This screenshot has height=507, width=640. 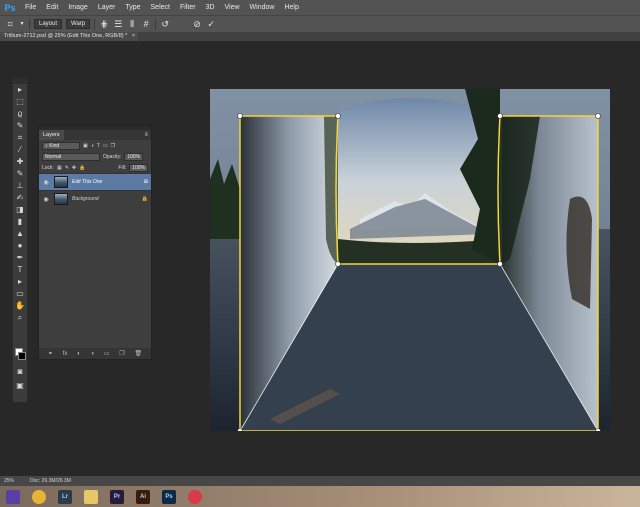 What do you see at coordinates (20, 294) in the screenshot?
I see `shape-tool-icon: ▭` at bounding box center [20, 294].